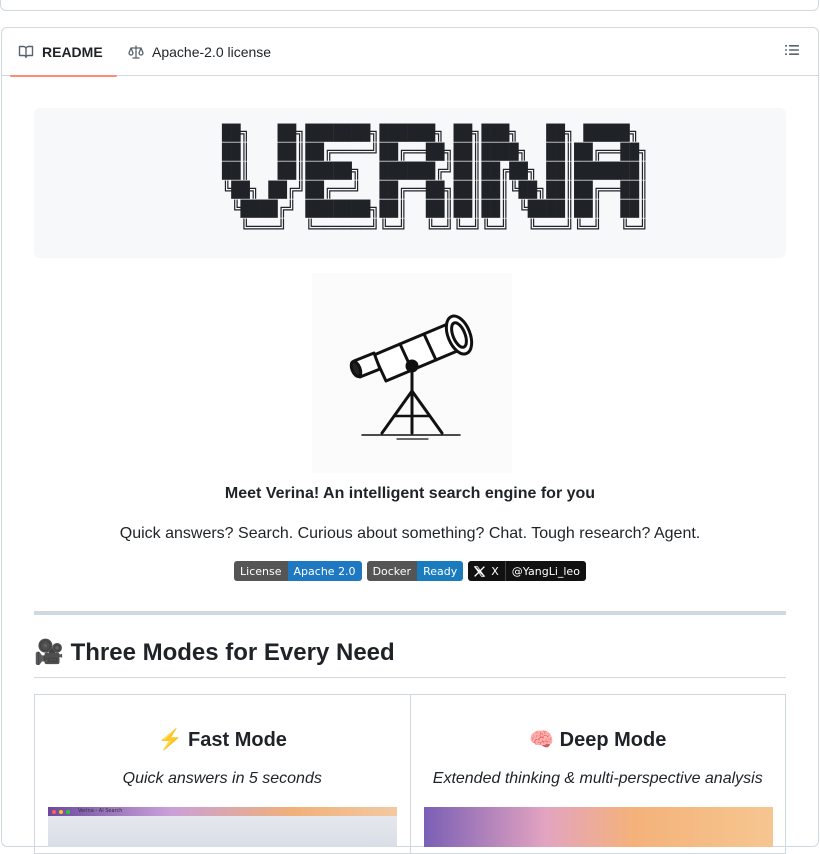 The width and height of the screenshot is (820, 854). Describe the element at coordinates (237, 740) in the screenshot. I see `mode-title-text: Fast Mode` at that location.